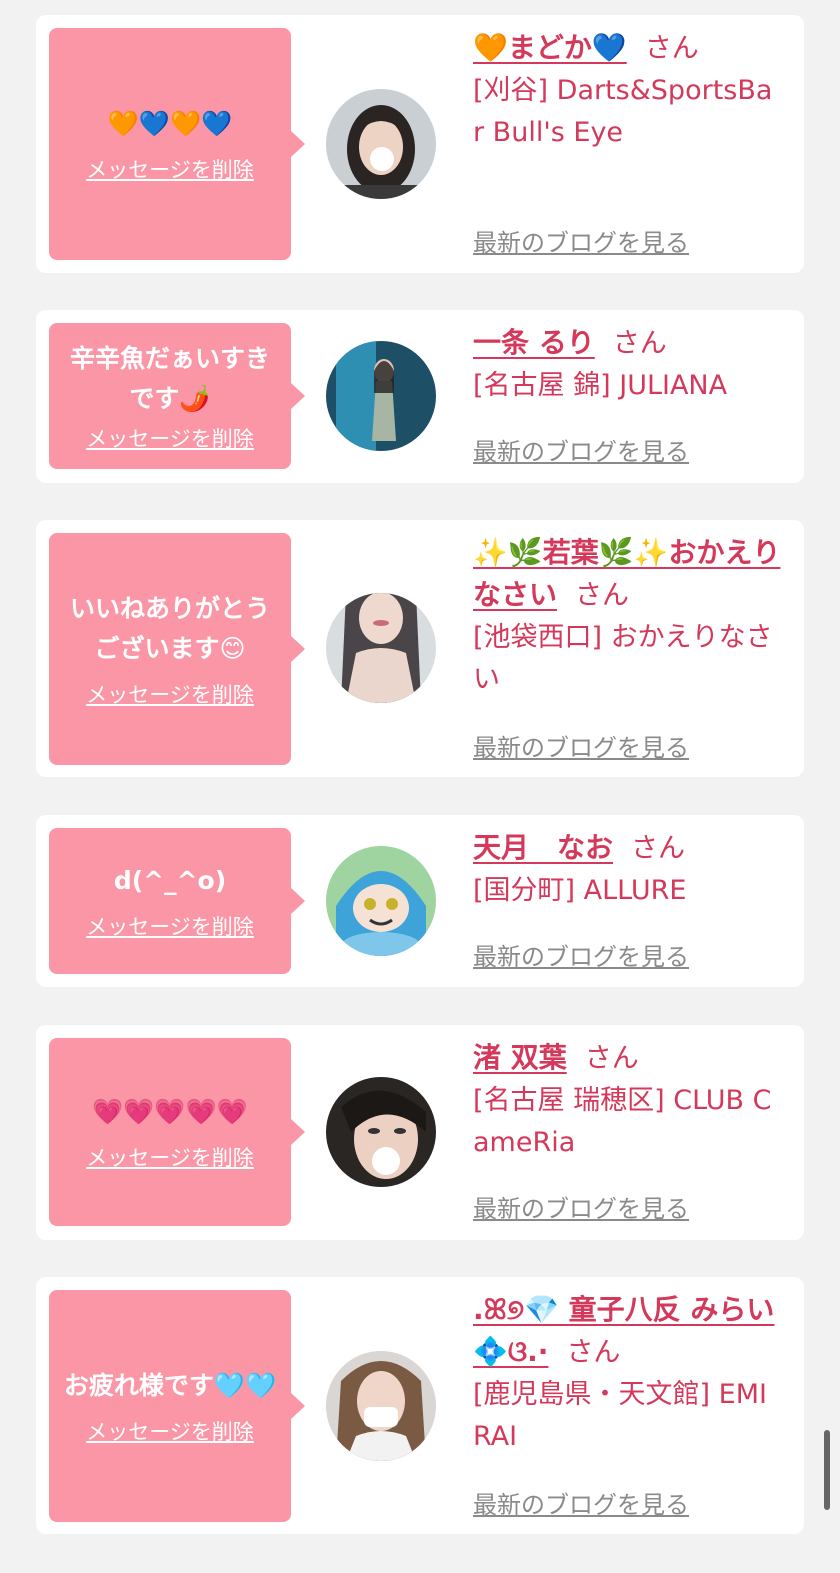  I want to click on message-text: d(^_^o), so click(170, 880).